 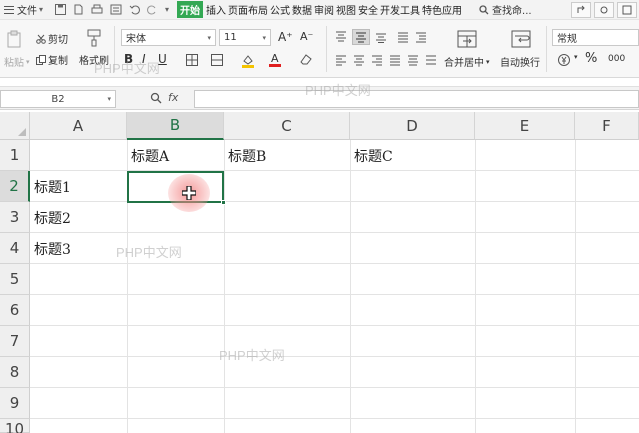 I want to click on tab-insert: 插入, so click(x=216, y=9).